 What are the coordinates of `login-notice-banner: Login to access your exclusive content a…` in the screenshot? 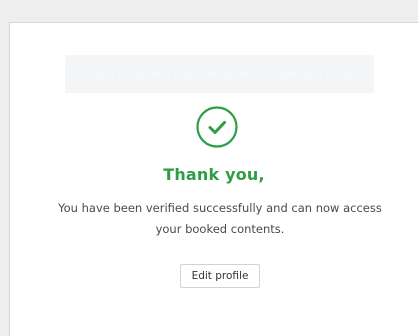 It's located at (219, 74).